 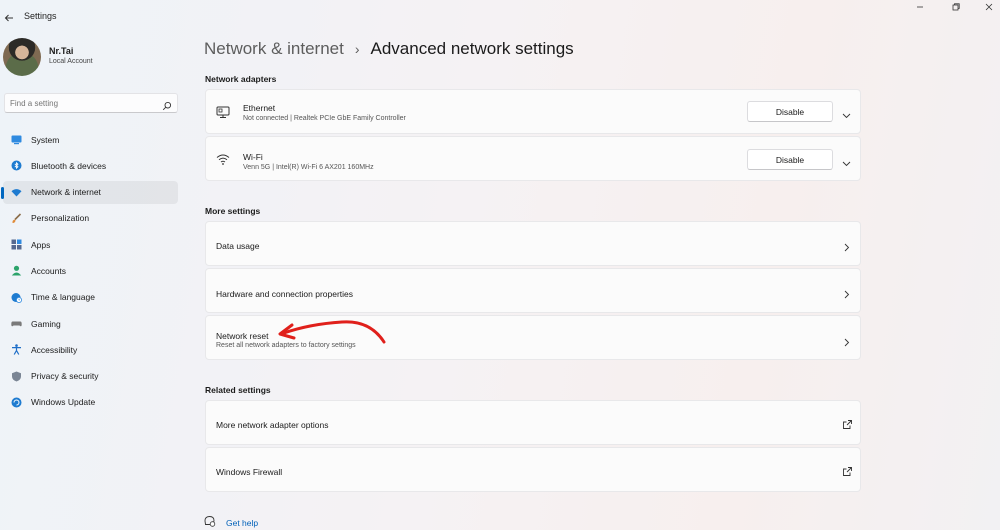 I want to click on hardware-properties-row: Hardware and connection properties, so click(x=533, y=290).